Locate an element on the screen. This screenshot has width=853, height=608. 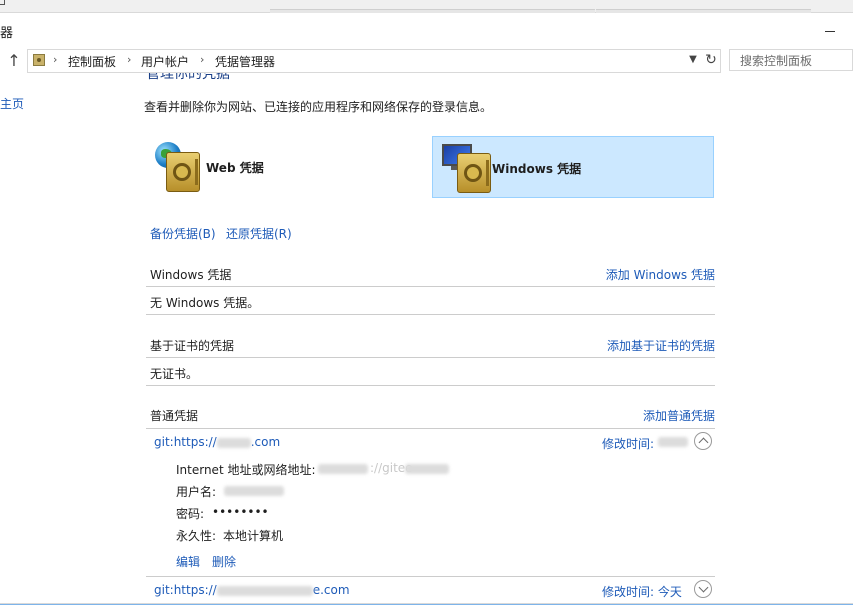
page-title-text: 管理你的凭据 is located at coordinates (188, 77).